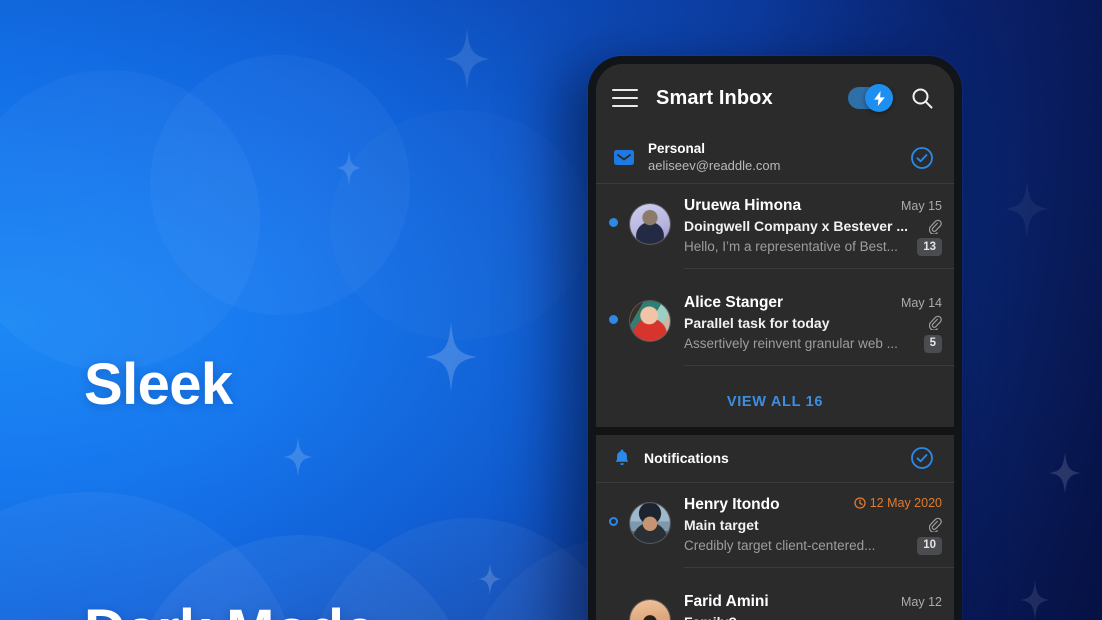 The height and width of the screenshot is (620, 1102). Describe the element at coordinates (622, 458) in the screenshot. I see `bell-icon` at that location.